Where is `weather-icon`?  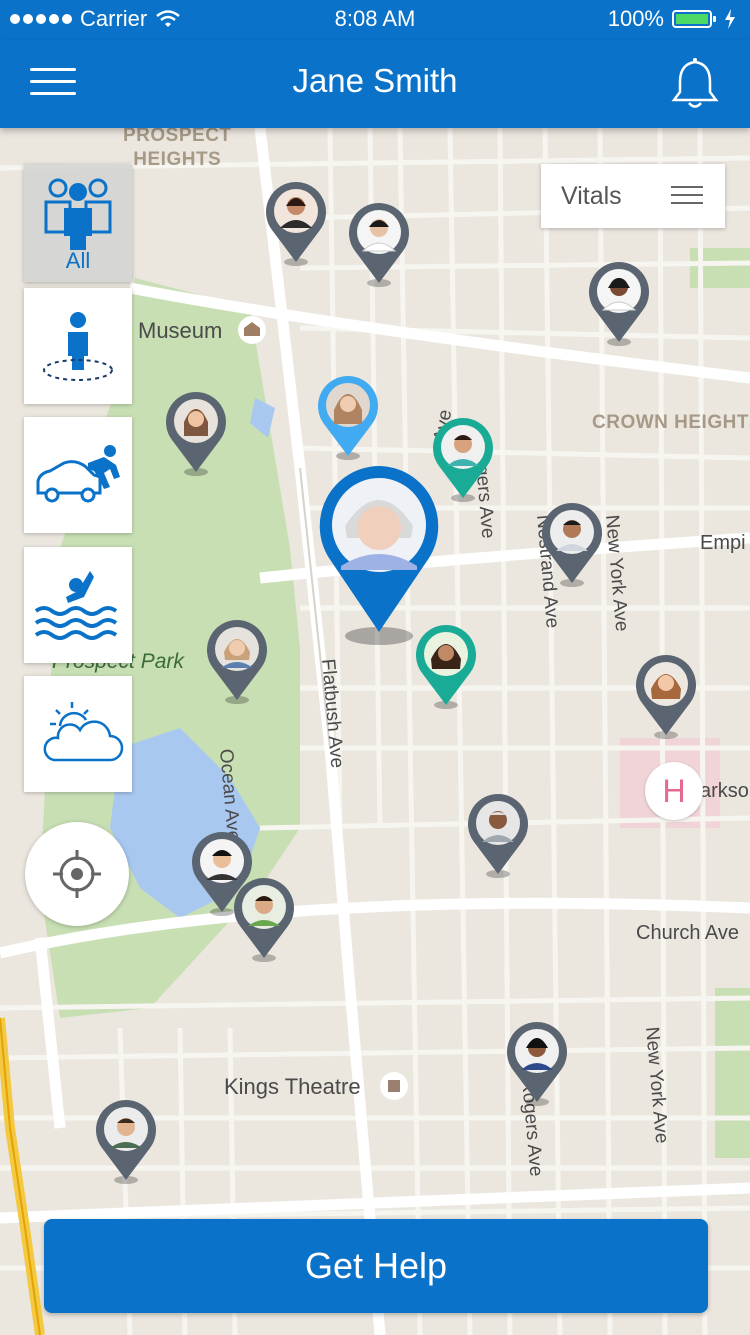
weather-icon is located at coordinates (83, 732).